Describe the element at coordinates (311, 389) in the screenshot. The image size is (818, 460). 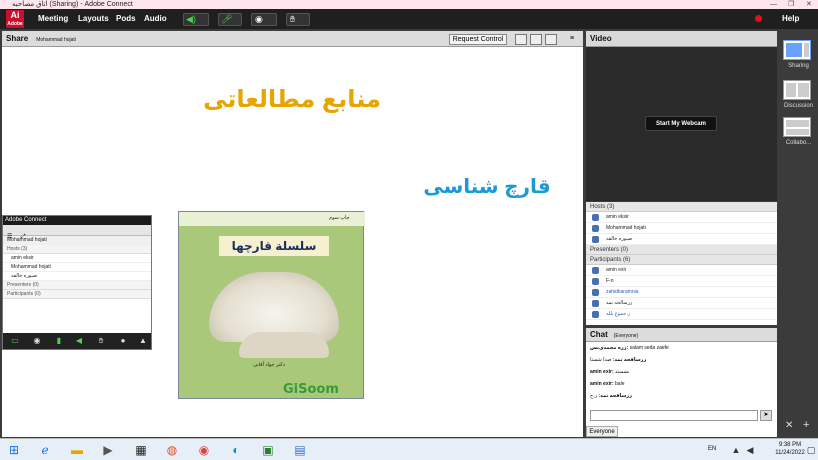
I see `book-publisher-logo: GiSoom` at that location.